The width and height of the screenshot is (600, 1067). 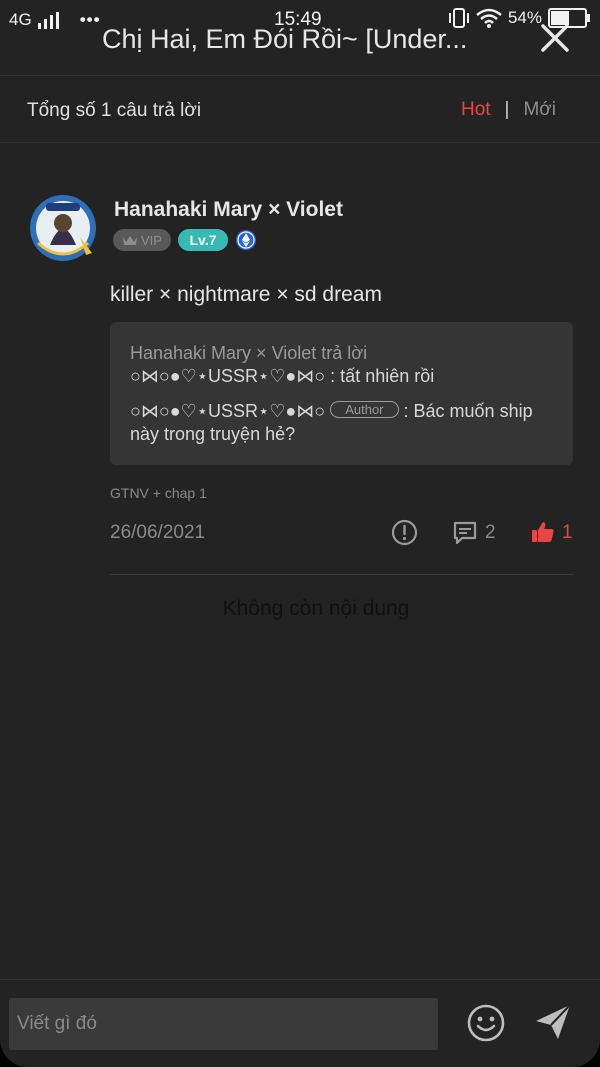 What do you see at coordinates (203, 240) in the screenshot?
I see `level-badge: Lv.7` at bounding box center [203, 240].